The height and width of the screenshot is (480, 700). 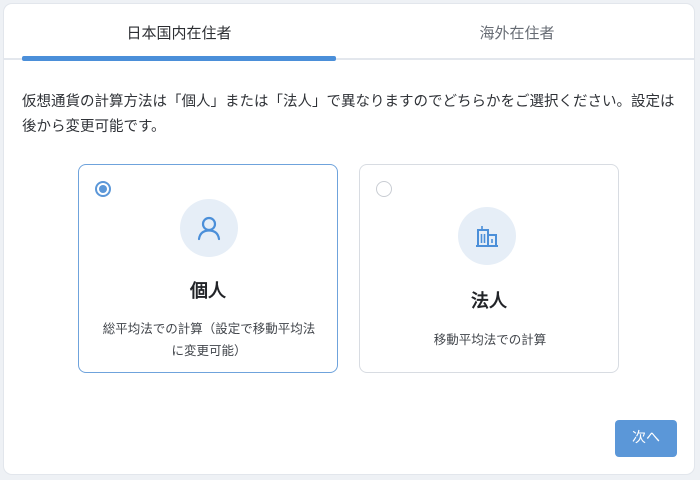 I want to click on radio-corporate, so click(x=384, y=189).